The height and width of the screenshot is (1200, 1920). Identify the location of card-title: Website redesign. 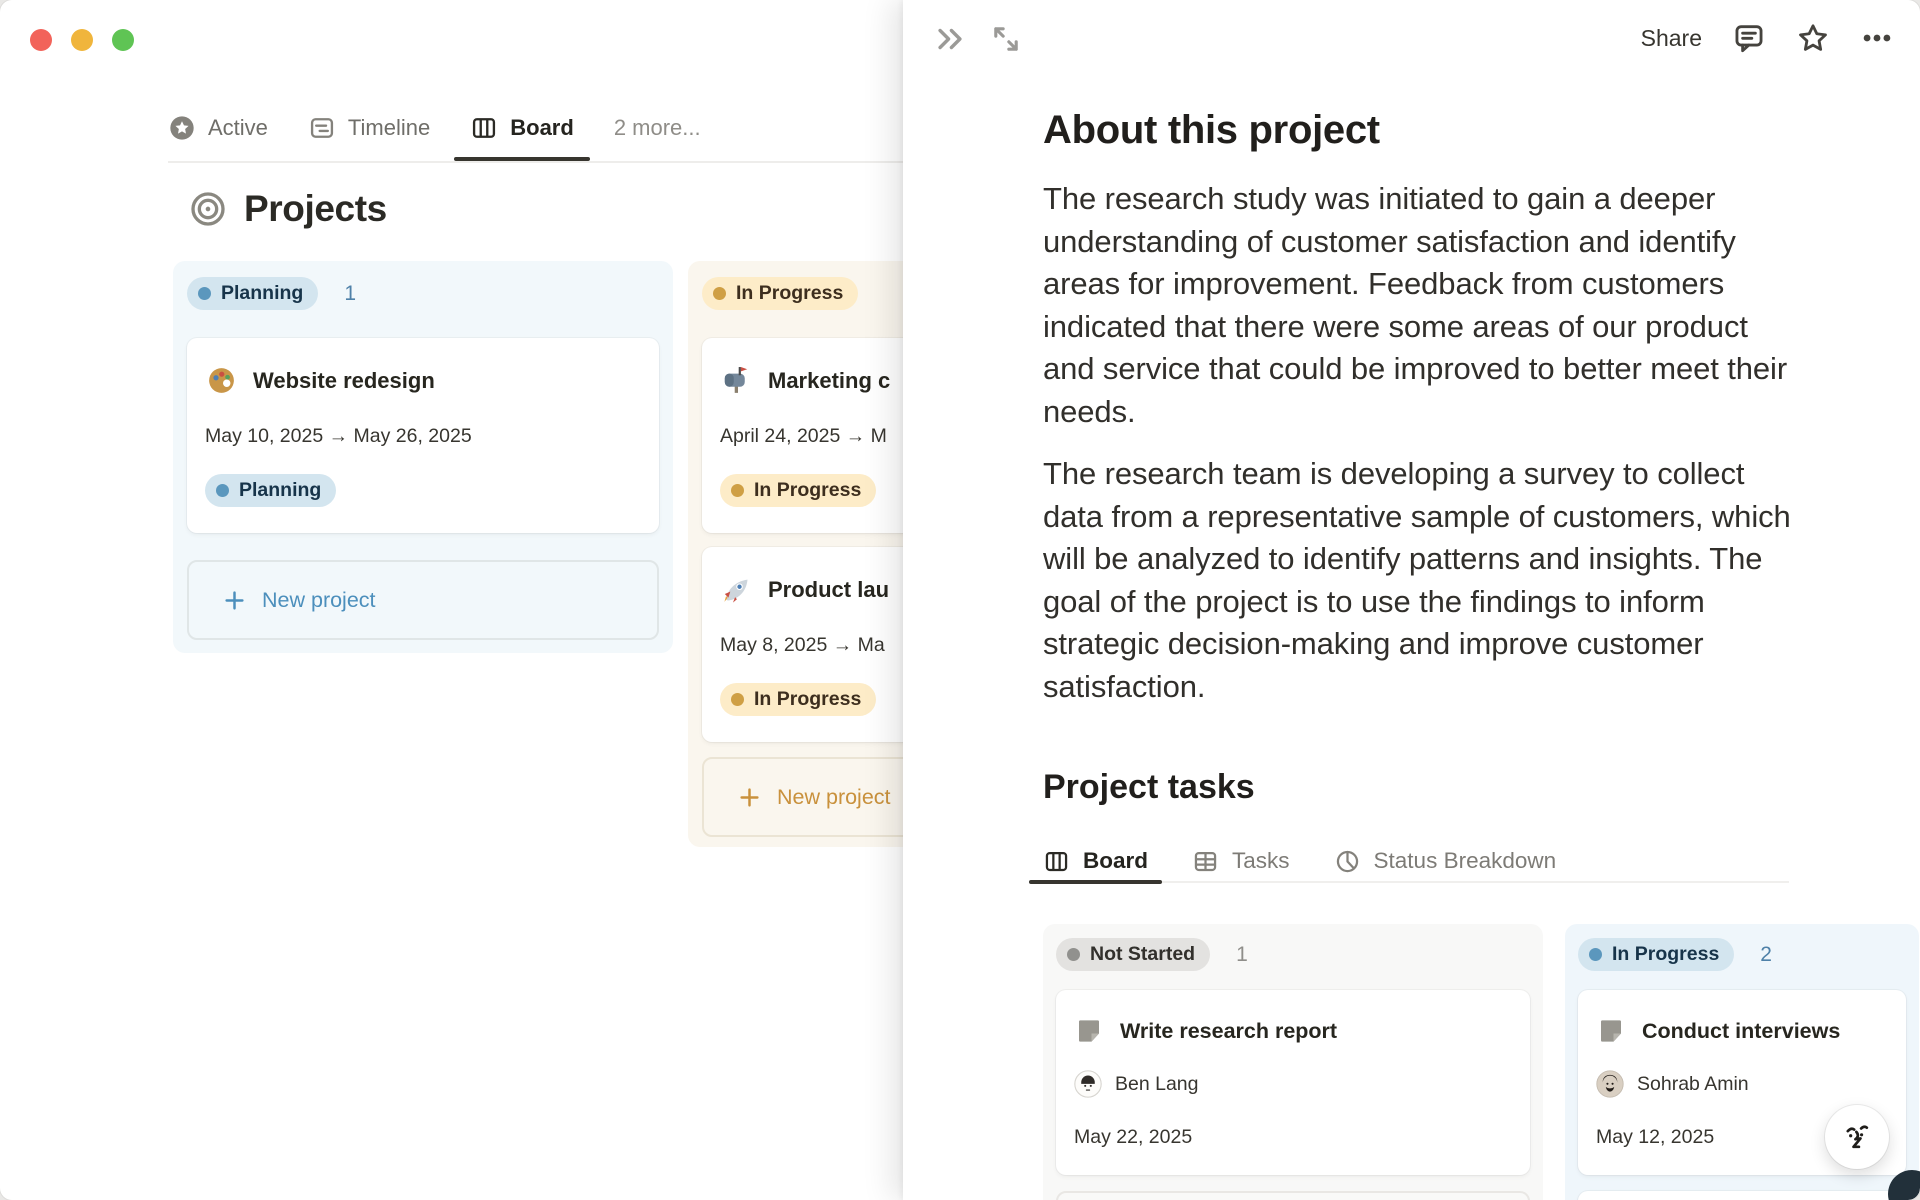
(344, 380).